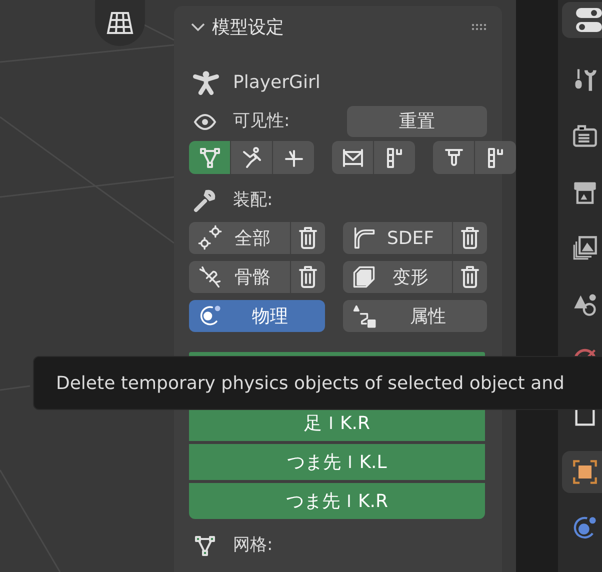  I want to click on action-button: 物理, so click(257, 316).